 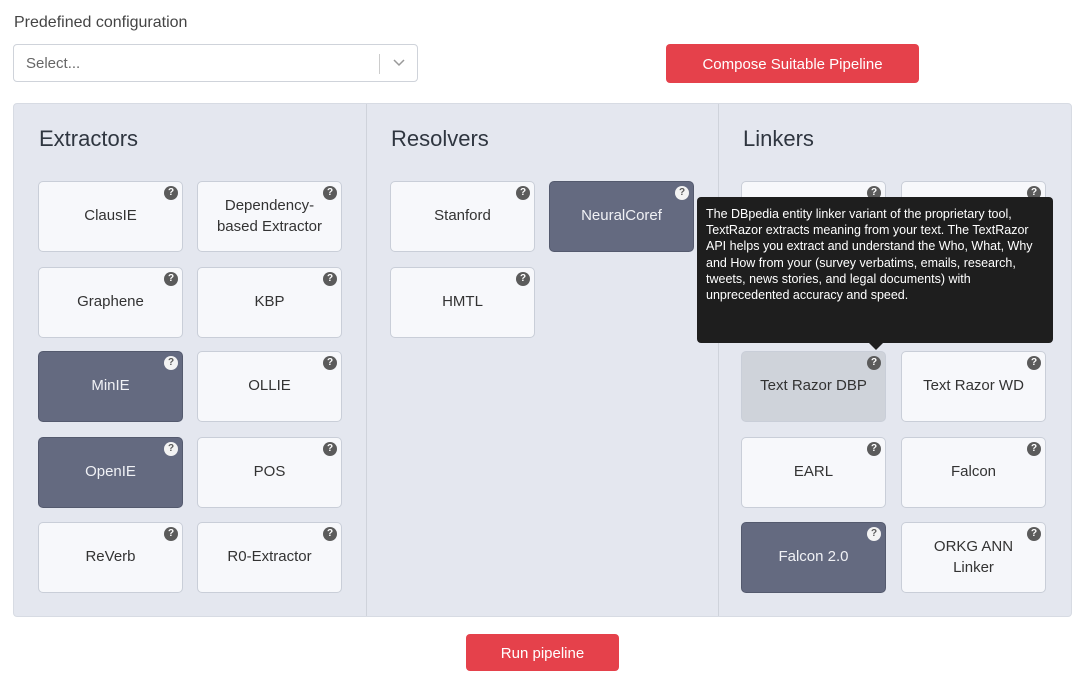 I want to click on tool-label: ORKG ANN Linker, so click(x=973, y=557).